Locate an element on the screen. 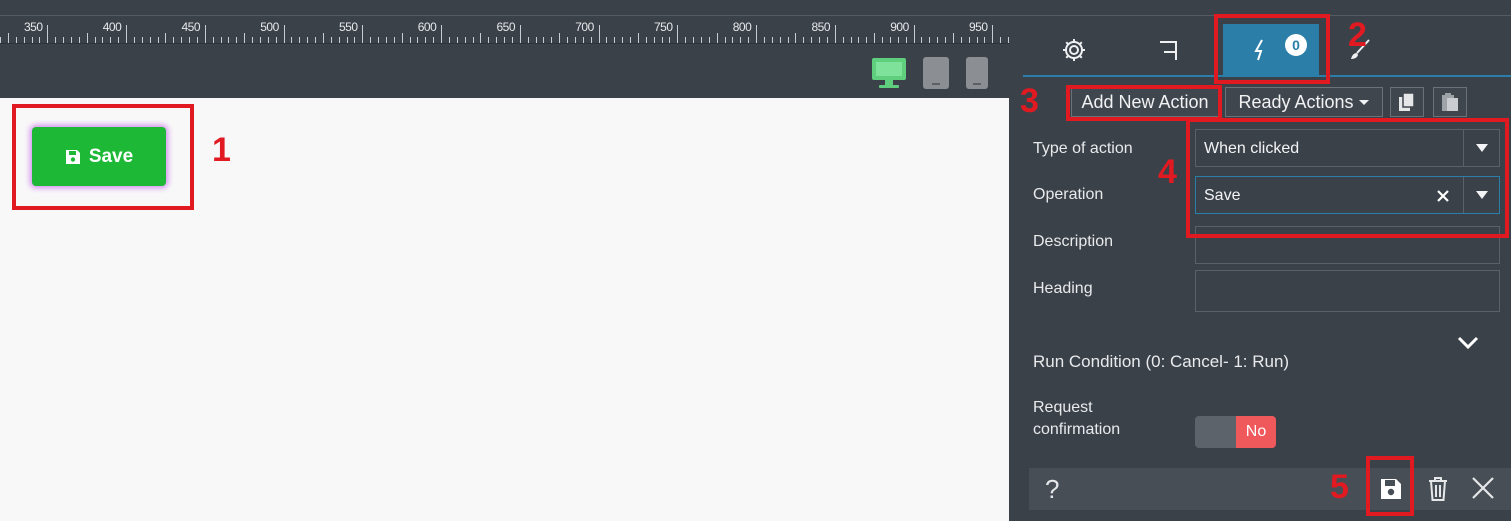 The height and width of the screenshot is (521, 1511). trash-icon is located at coordinates (1438, 489).